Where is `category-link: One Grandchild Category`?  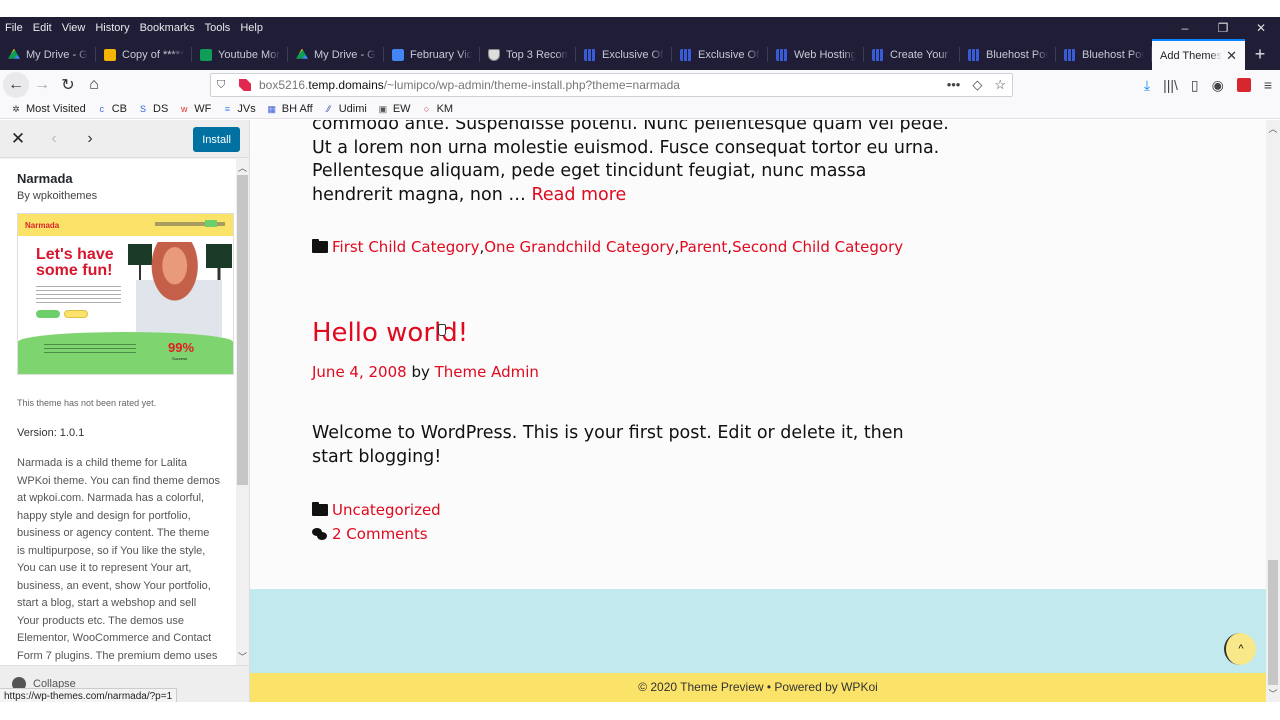 category-link: One Grandchild Category is located at coordinates (579, 247).